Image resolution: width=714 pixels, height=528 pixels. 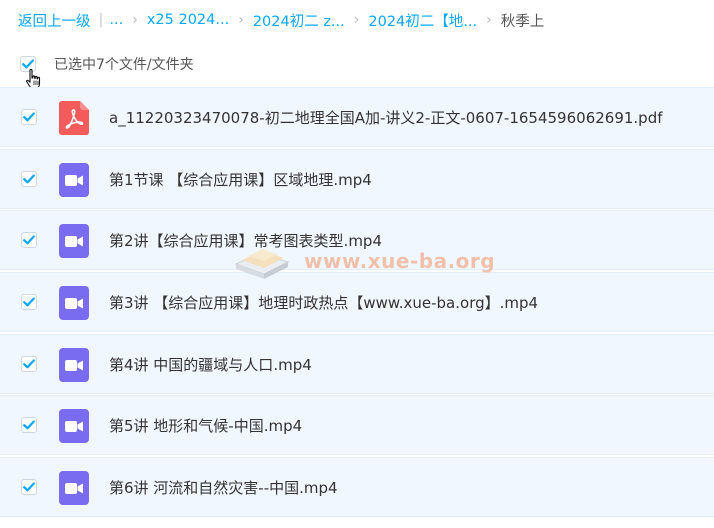 What do you see at coordinates (357, 487) in the screenshot?
I see `file-row-video: 第6讲 河流和自然灾害--中国.mp4` at bounding box center [357, 487].